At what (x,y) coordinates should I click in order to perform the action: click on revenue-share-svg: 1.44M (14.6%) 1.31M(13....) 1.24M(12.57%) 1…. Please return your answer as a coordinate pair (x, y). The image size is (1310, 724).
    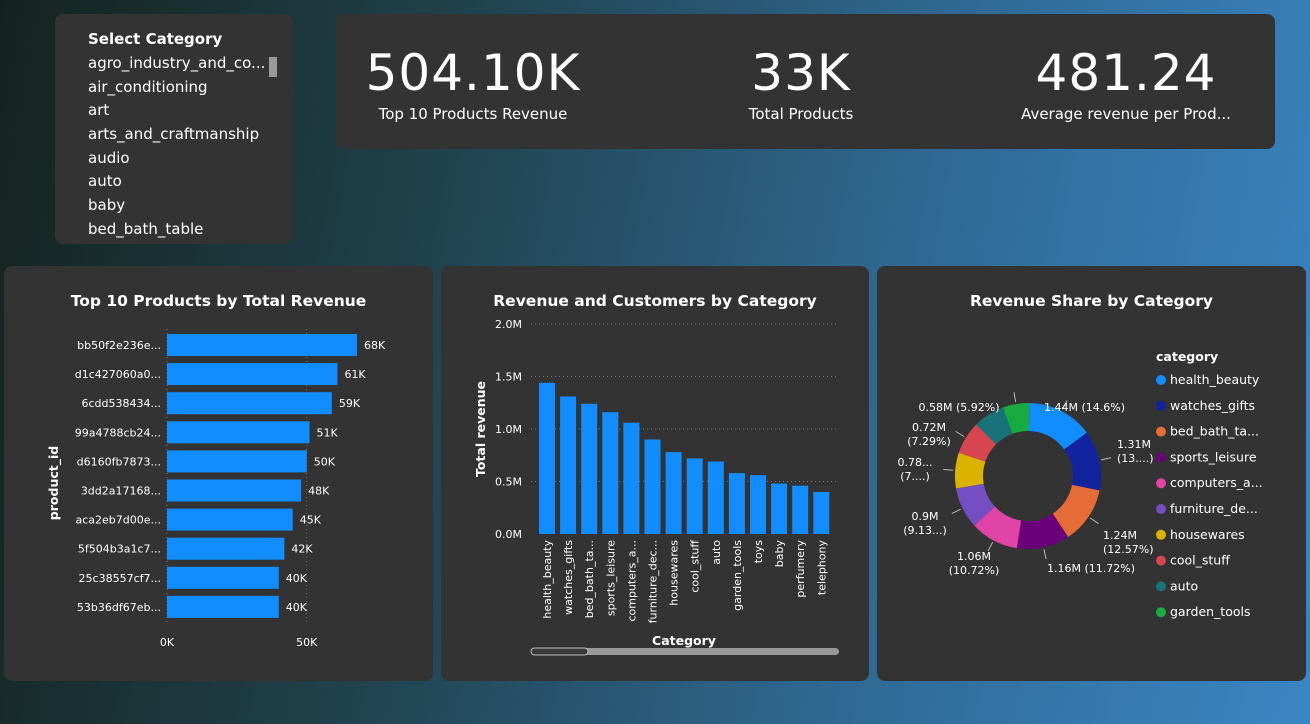
    Looking at the image, I should click on (1080, 484).